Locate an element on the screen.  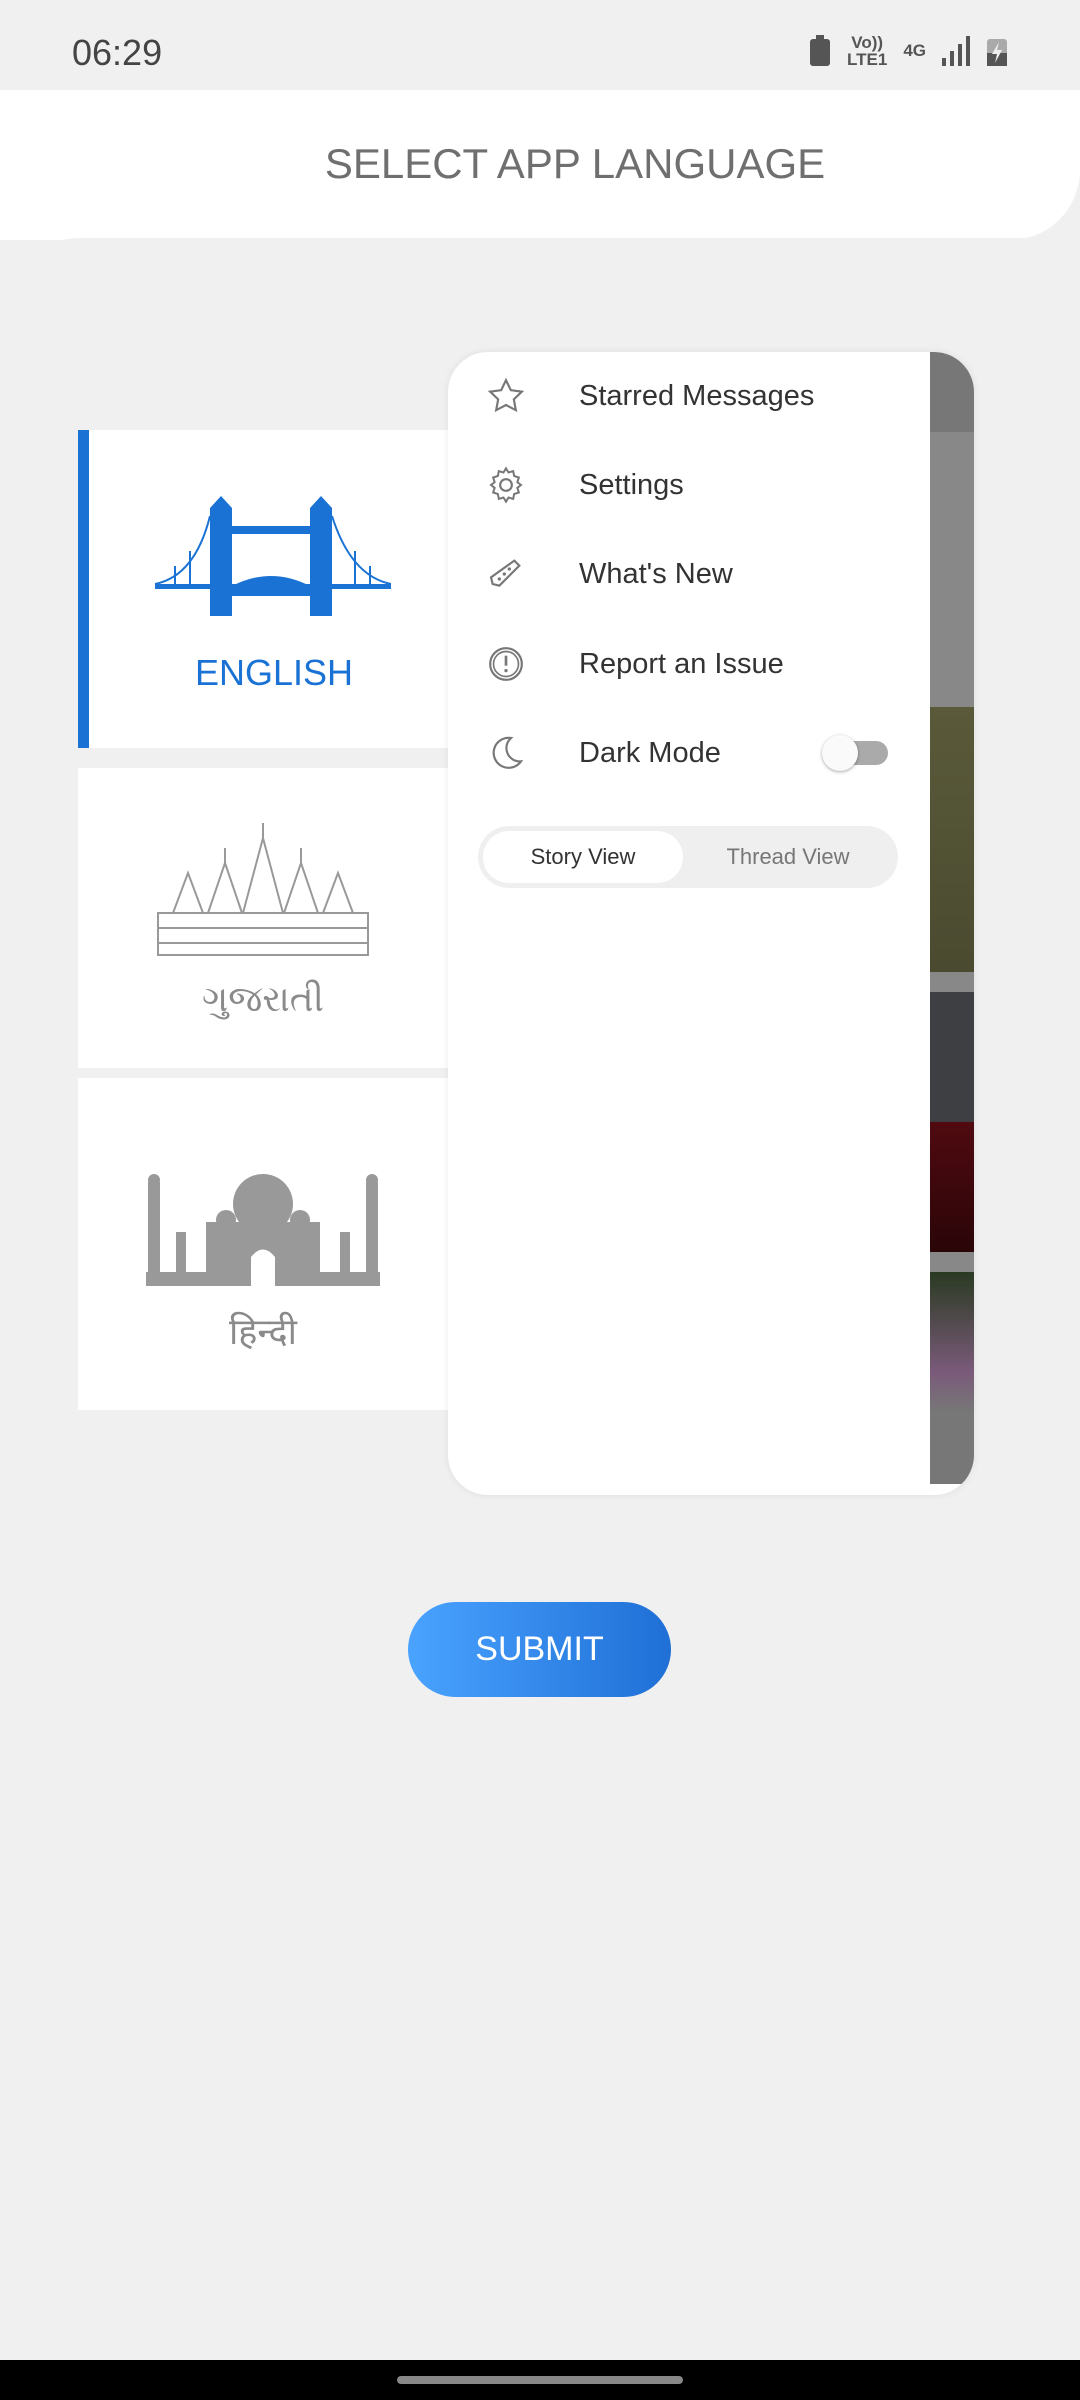
navigation-bar is located at coordinates (540, 2380).